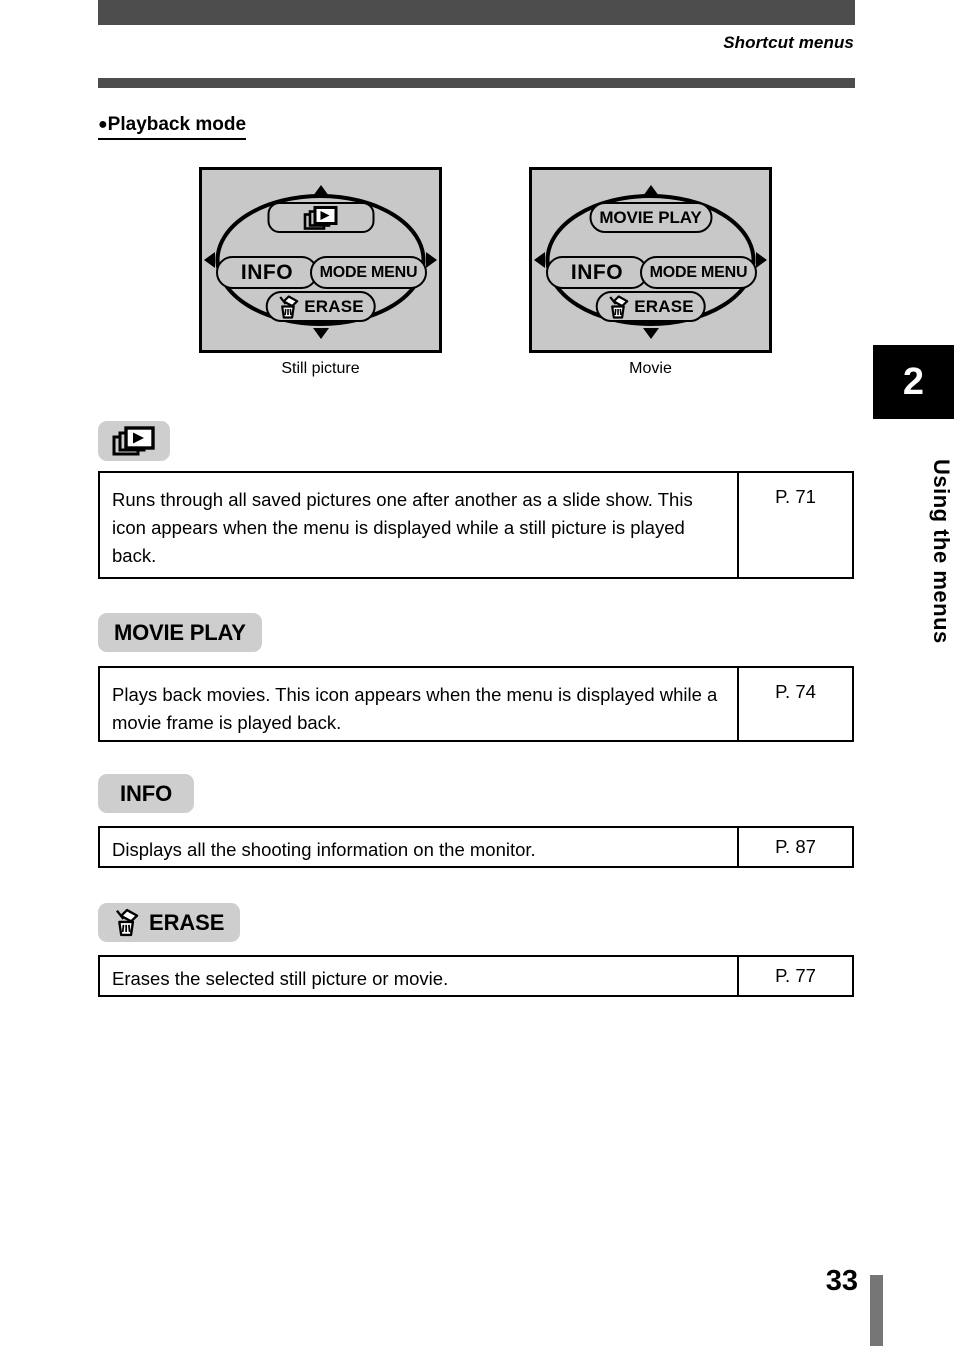 Image resolution: width=954 pixels, height=1346 pixels. I want to click on header-rule-bottom, so click(476, 83).